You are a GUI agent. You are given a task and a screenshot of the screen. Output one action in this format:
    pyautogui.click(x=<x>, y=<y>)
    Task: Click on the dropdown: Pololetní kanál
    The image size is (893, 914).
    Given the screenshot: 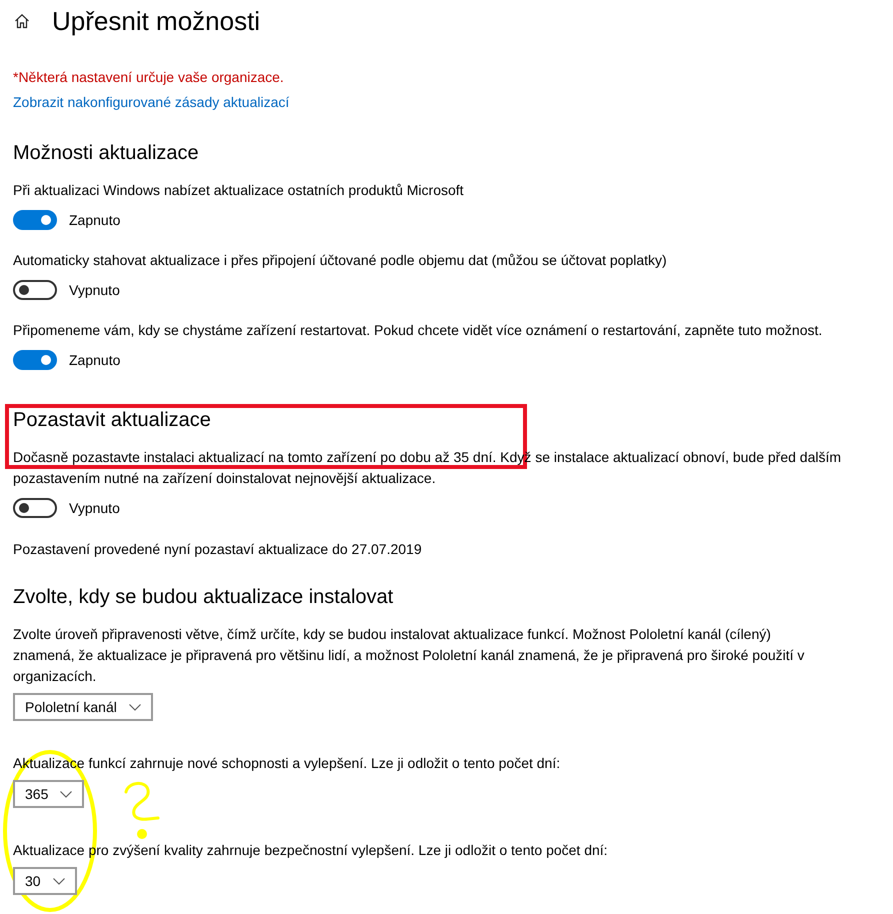 What is the action you would take?
    pyautogui.click(x=83, y=707)
    